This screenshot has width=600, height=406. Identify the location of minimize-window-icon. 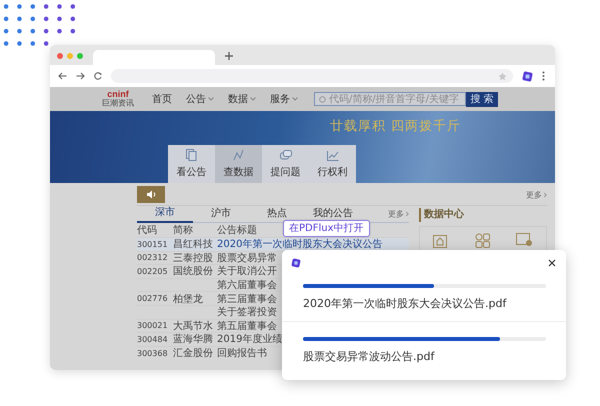
(70, 56).